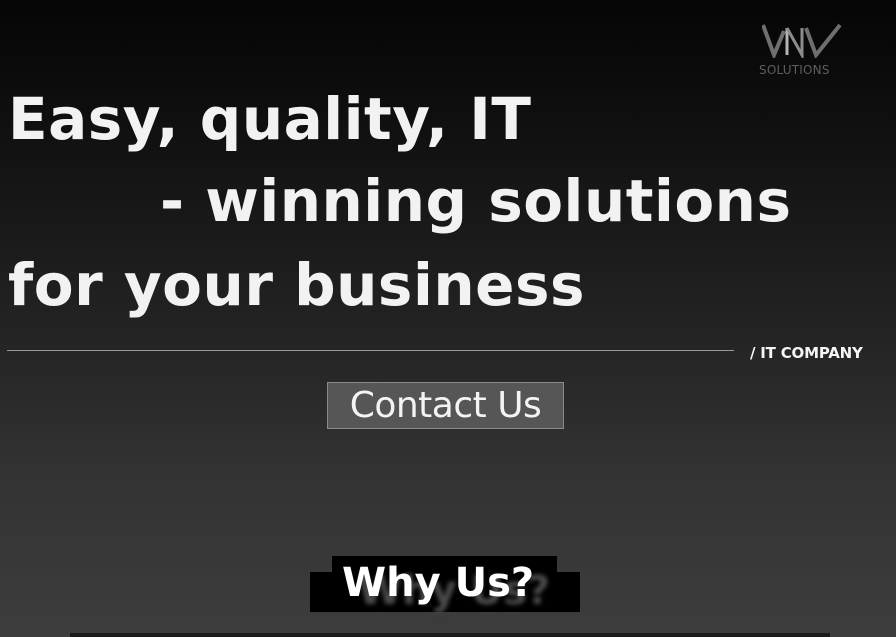 The image size is (896, 637). What do you see at coordinates (802, 40) in the screenshot?
I see `wn-logo-icon` at bounding box center [802, 40].